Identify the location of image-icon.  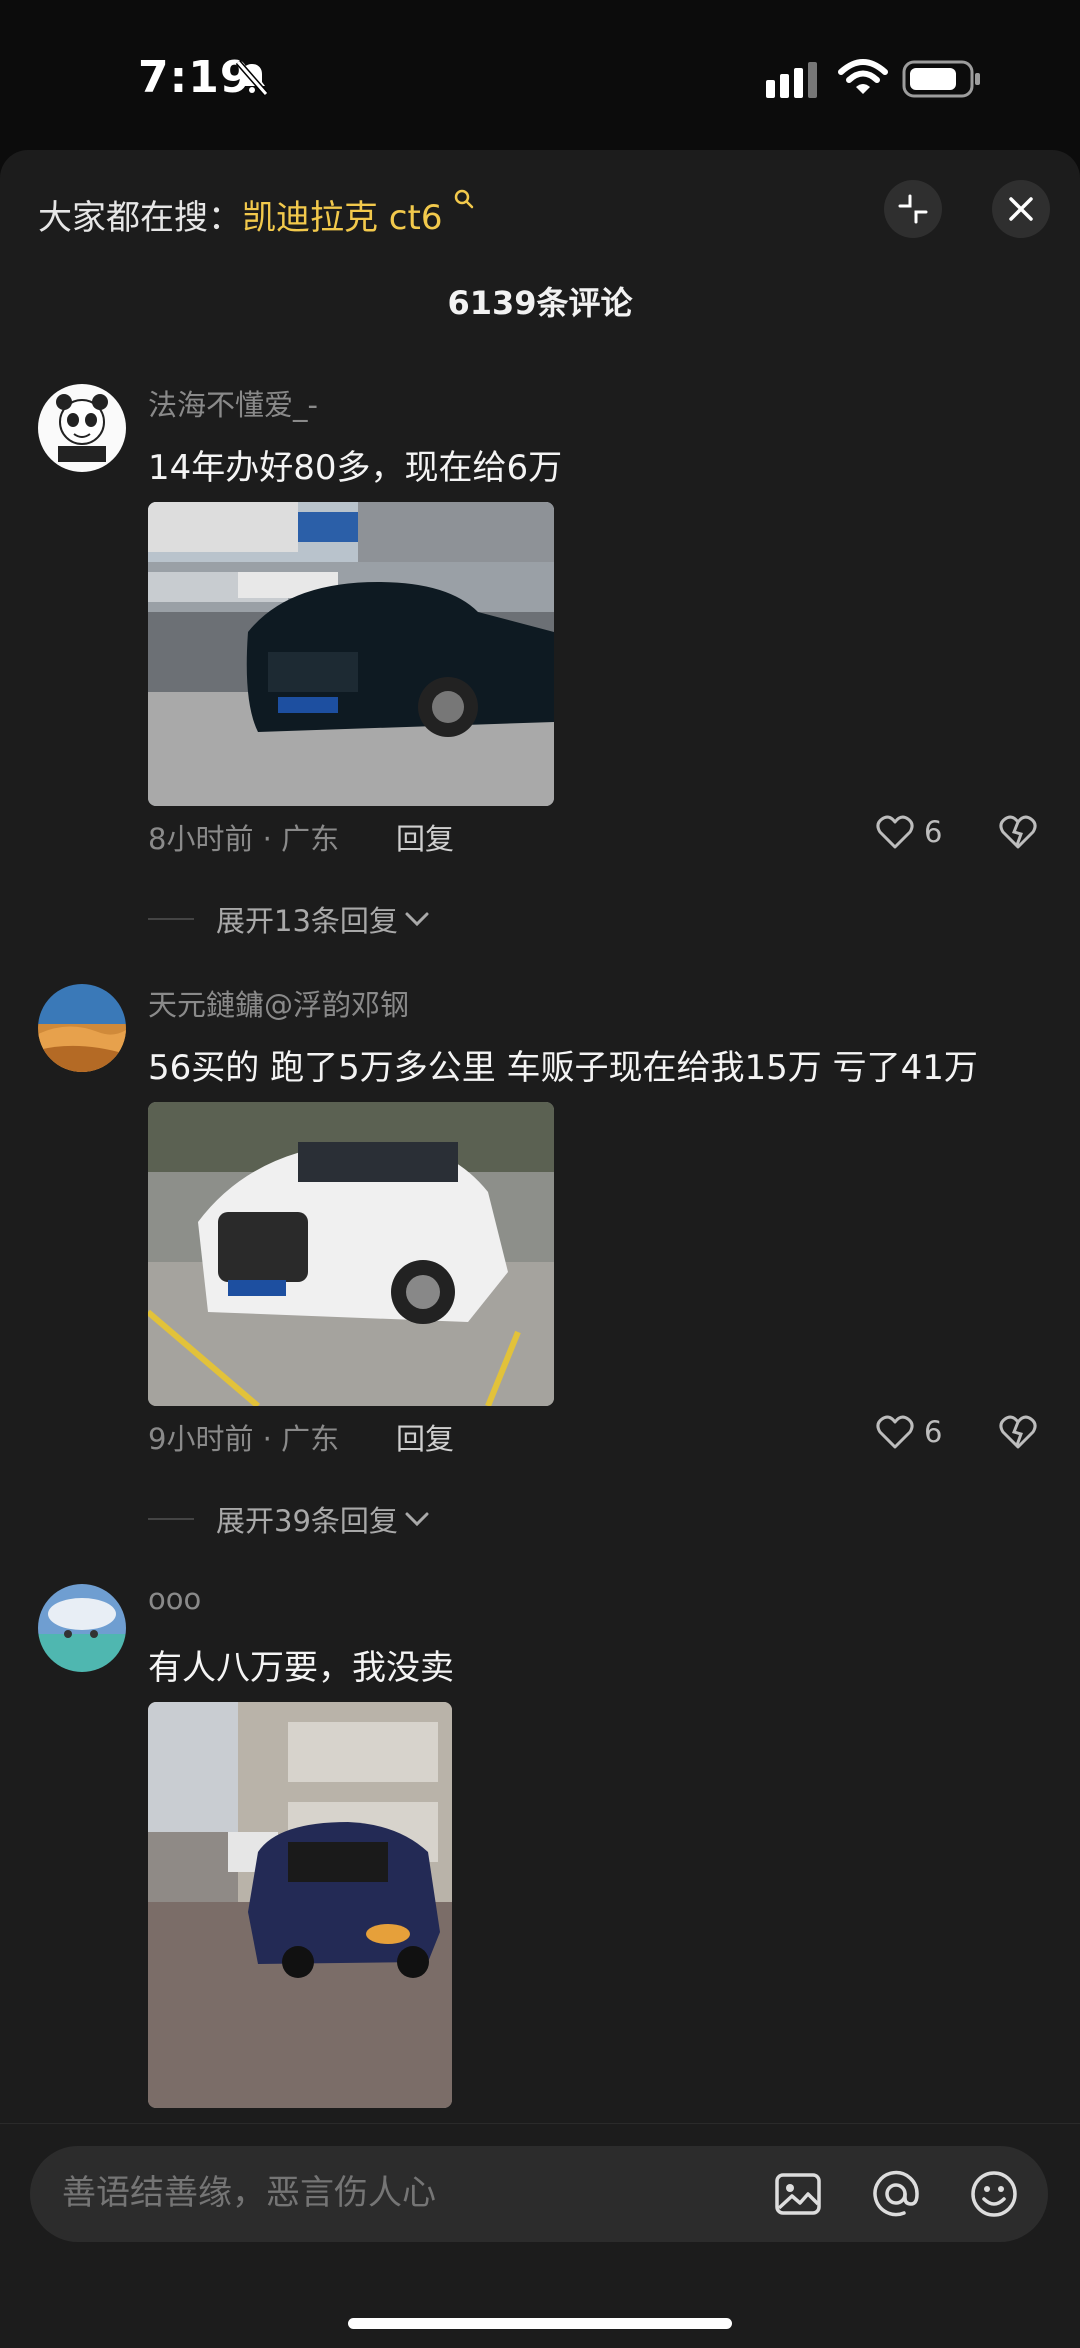
(798, 2194).